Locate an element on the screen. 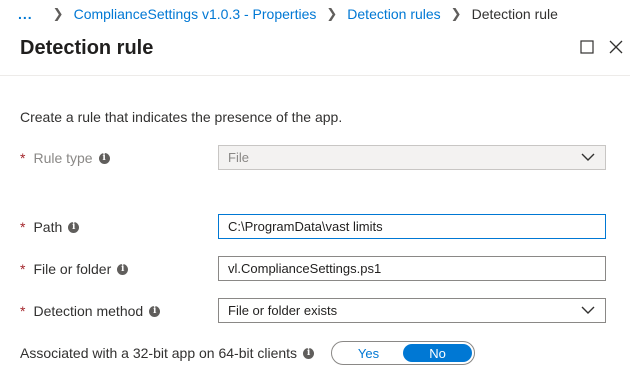  path-label: Path is located at coordinates (48, 227).